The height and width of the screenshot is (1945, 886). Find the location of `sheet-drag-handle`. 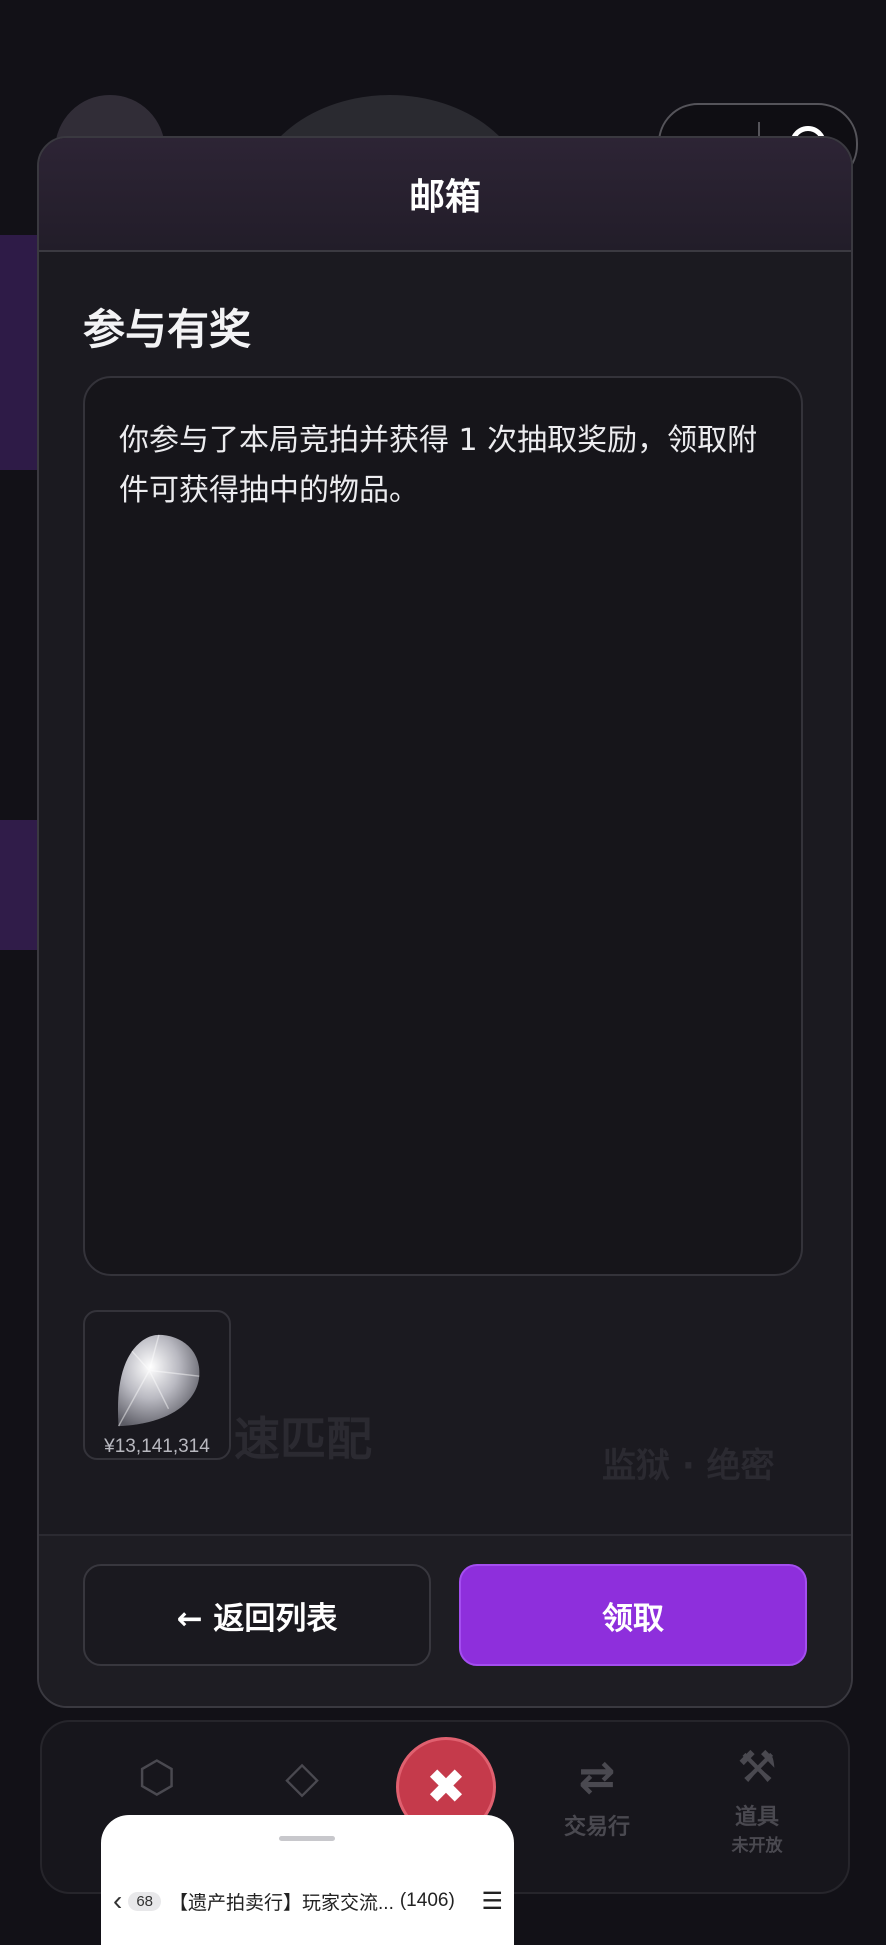

sheet-drag-handle is located at coordinates (307, 1838).